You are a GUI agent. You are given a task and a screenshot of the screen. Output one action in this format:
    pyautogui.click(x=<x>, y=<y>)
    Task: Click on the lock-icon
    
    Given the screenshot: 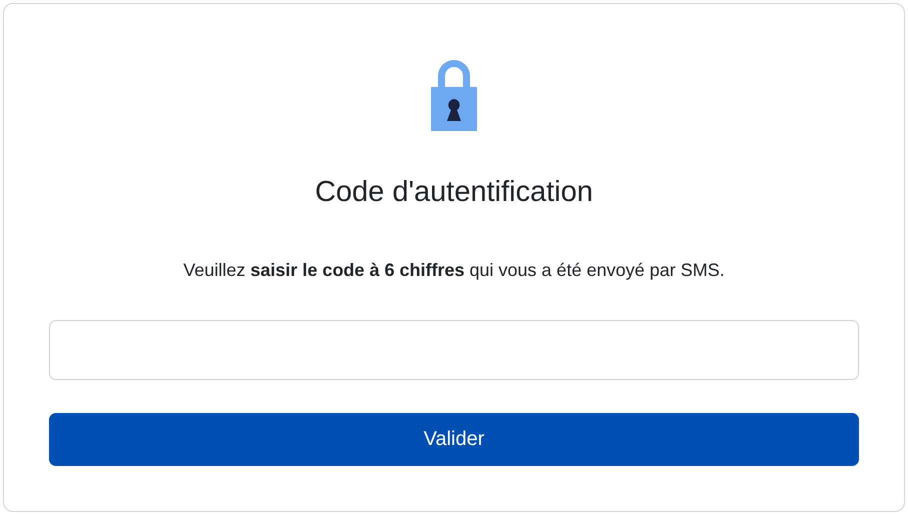 What is the action you would take?
    pyautogui.click(x=454, y=95)
    